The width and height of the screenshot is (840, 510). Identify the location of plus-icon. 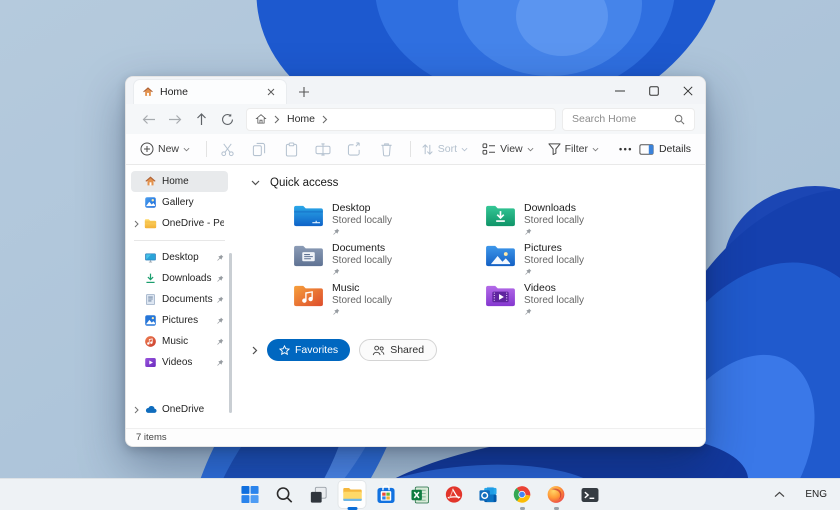
(304, 92).